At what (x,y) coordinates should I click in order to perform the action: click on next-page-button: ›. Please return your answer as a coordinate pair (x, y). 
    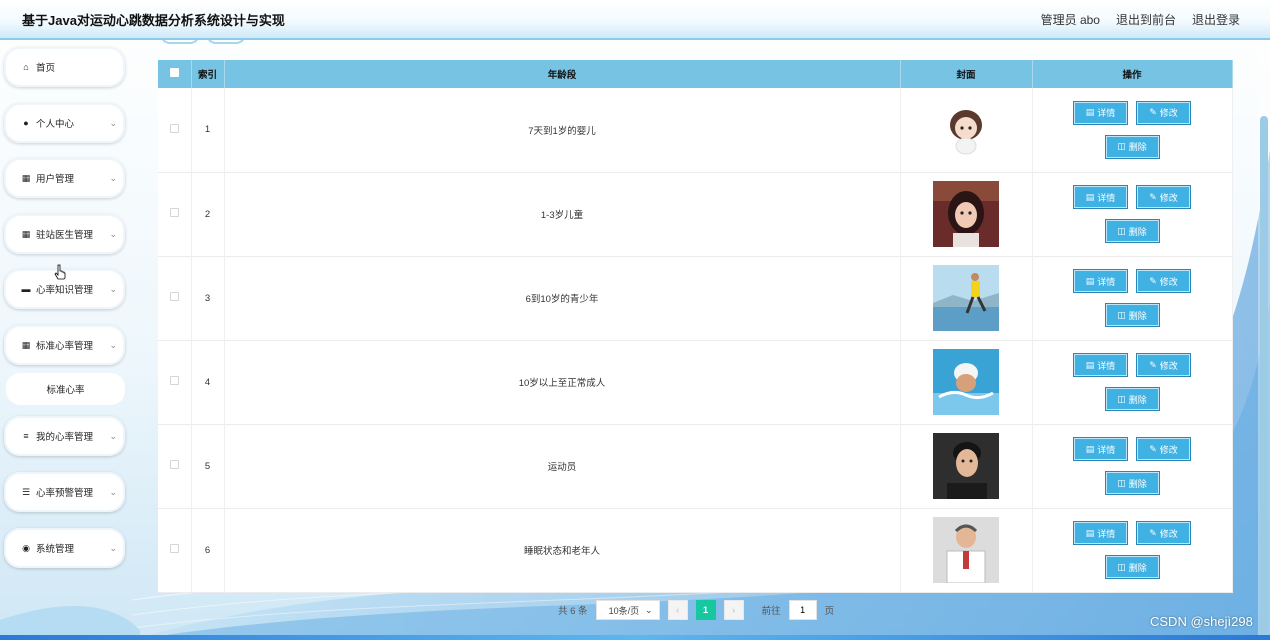
    Looking at the image, I should click on (733, 610).